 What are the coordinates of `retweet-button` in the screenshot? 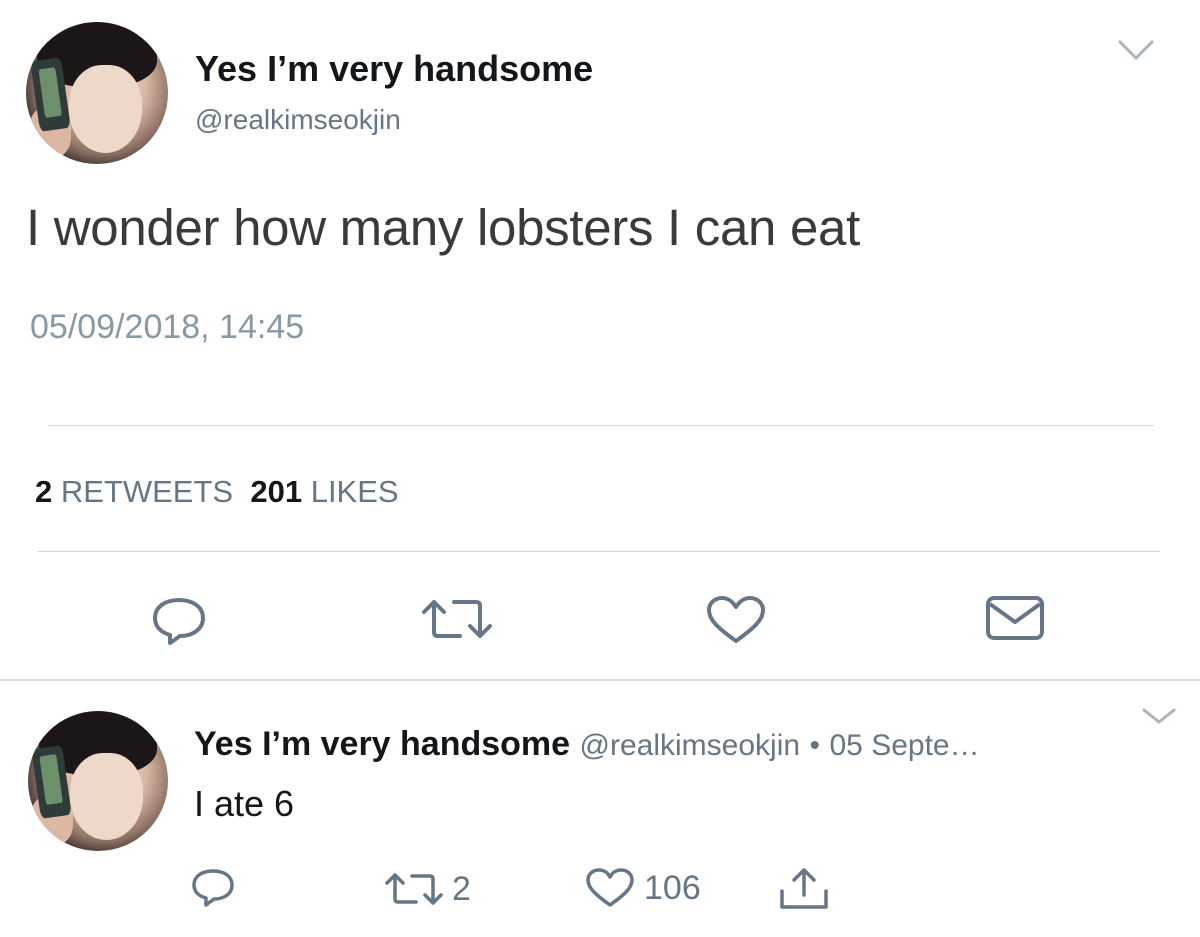 It's located at (457, 619).